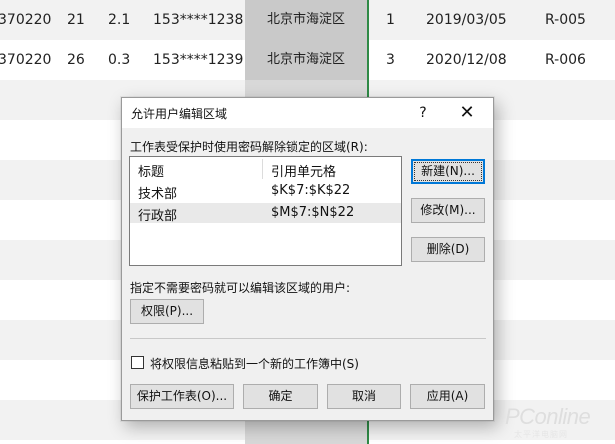  Describe the element at coordinates (151, 172) in the screenshot. I see `column-header-title: 标题` at that location.